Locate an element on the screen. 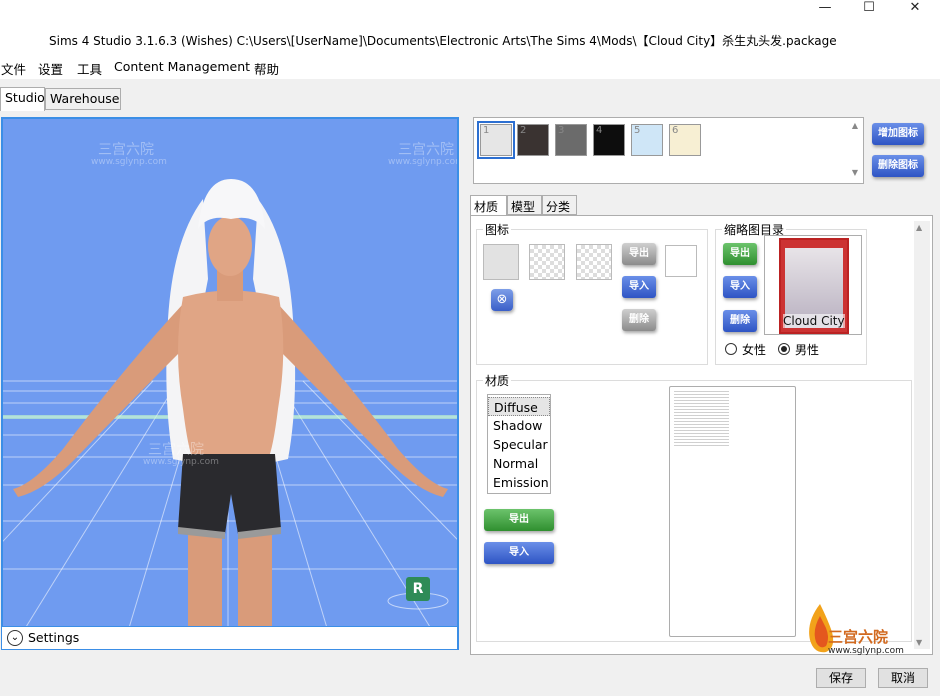 This screenshot has width=940, height=696. thumbnail-frame: Cloud City is located at coordinates (813, 285).